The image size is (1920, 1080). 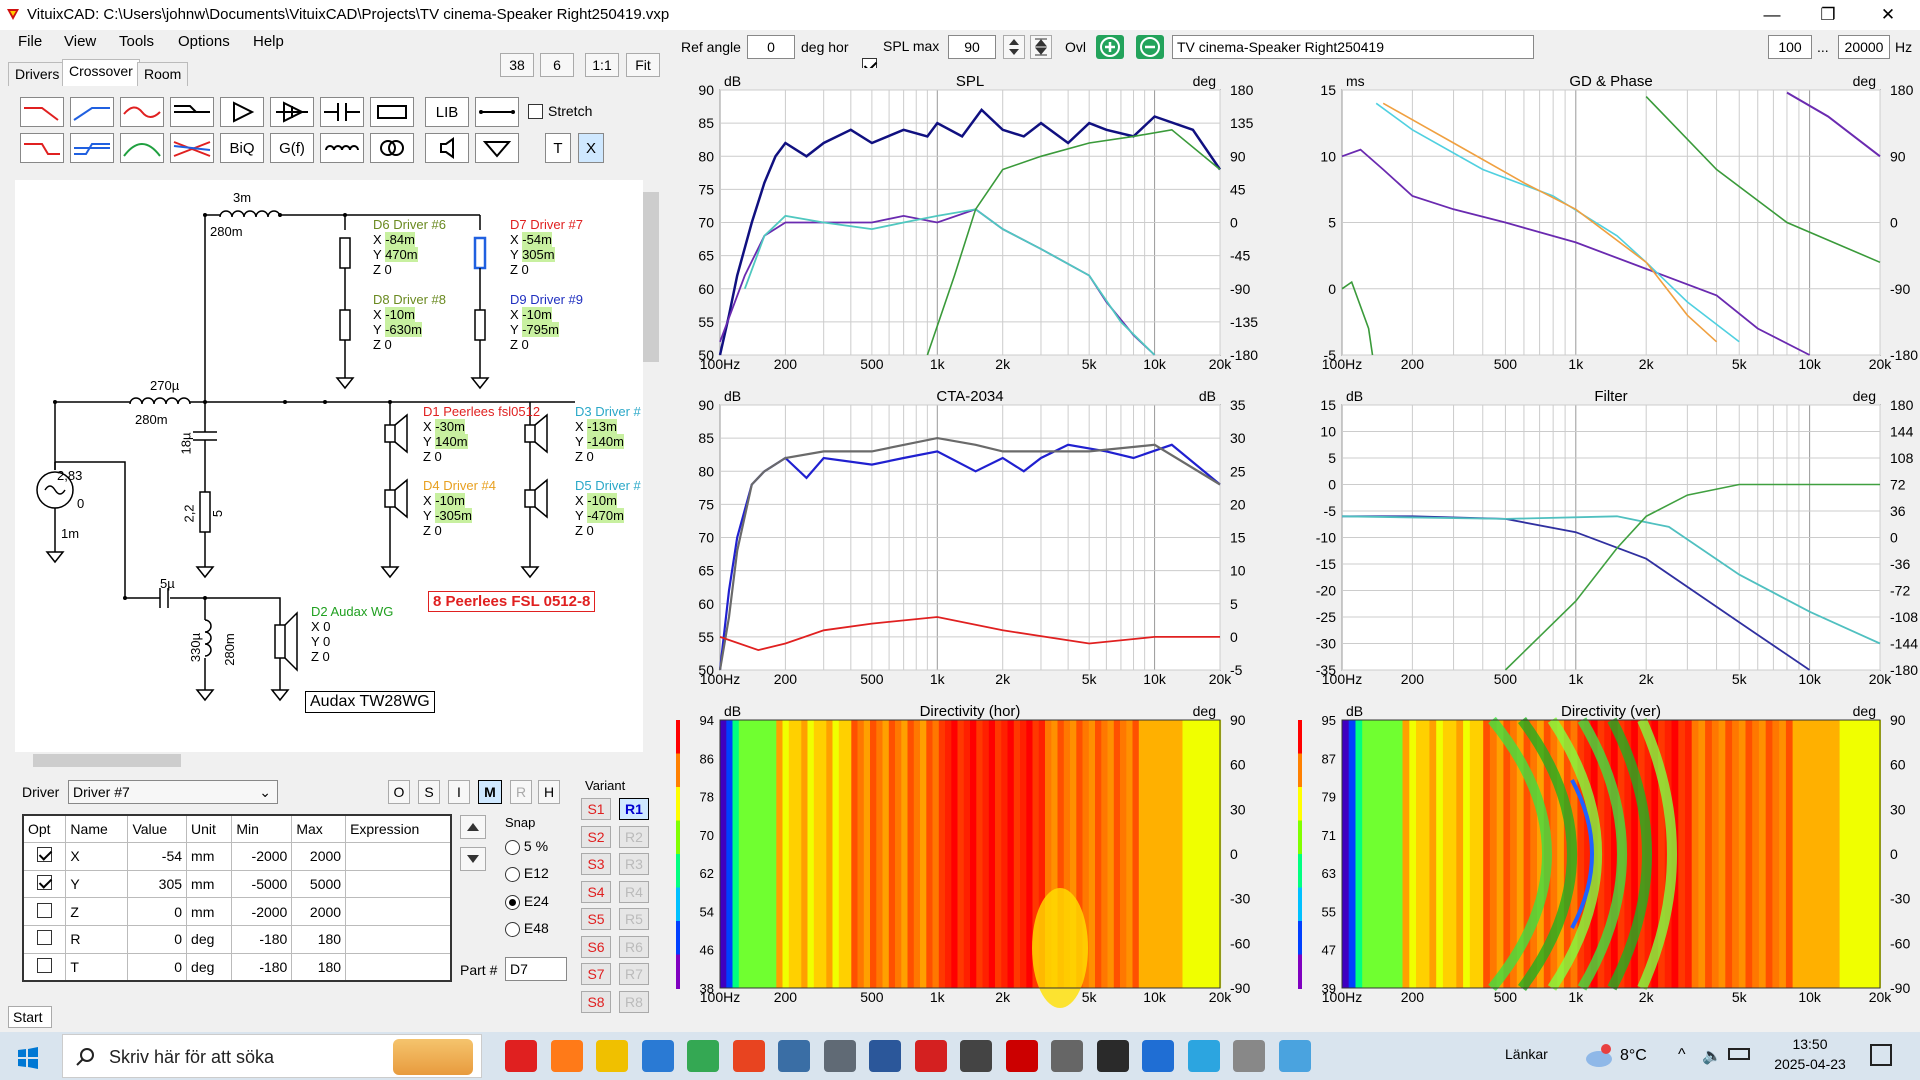 What do you see at coordinates (591, 148) in the screenshot?
I see `delete-tool: X` at bounding box center [591, 148].